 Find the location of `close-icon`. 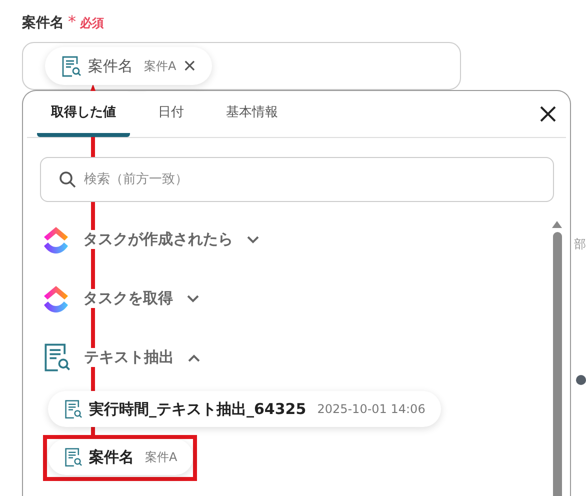

close-icon is located at coordinates (548, 114).